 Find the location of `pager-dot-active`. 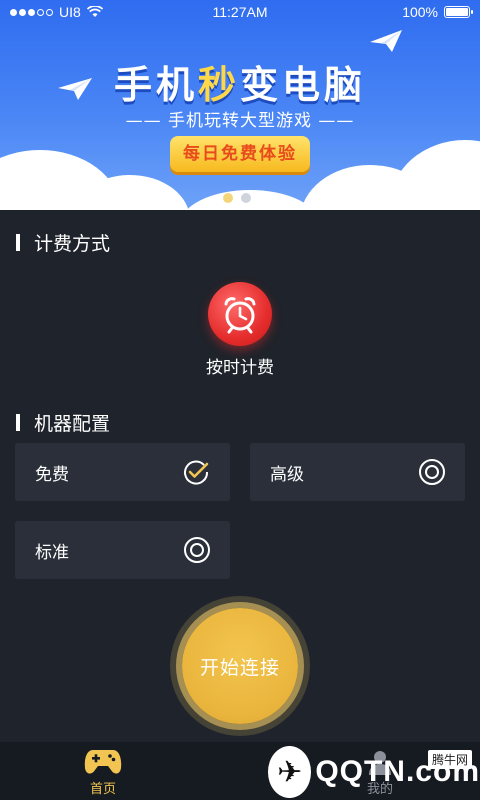

pager-dot-active is located at coordinates (228, 198).